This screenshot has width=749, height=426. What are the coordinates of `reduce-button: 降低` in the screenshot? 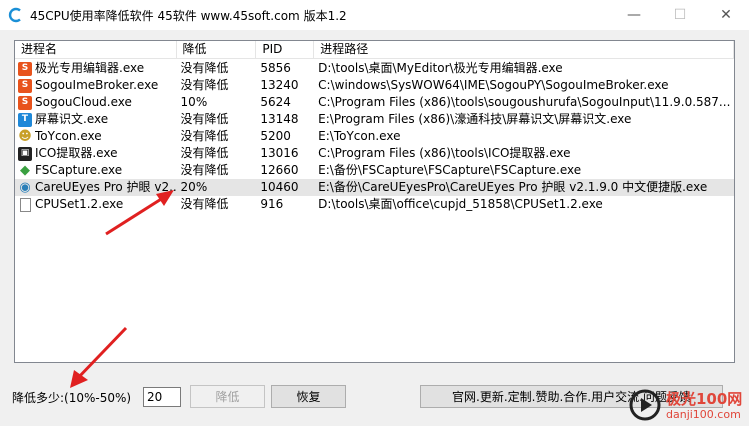 It's located at (227, 396).